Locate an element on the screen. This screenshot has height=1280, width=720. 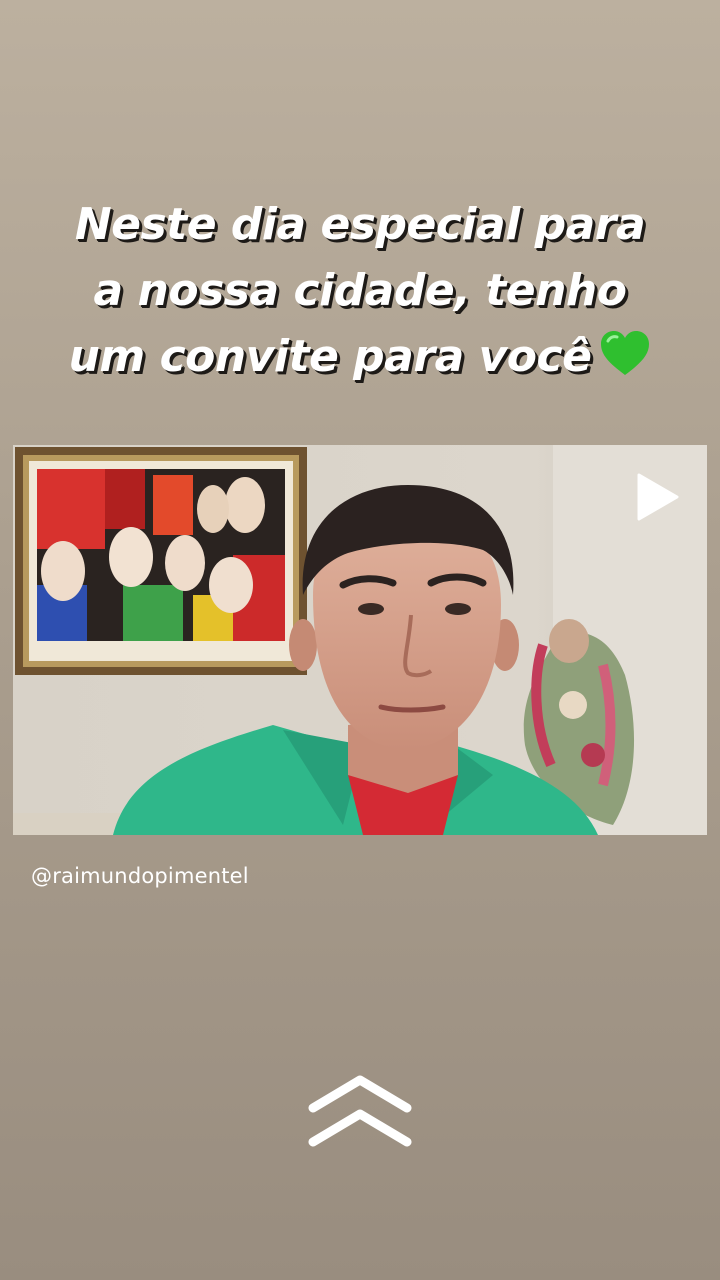
username-link: @raimundopimentel is located at coordinates (140, 876).